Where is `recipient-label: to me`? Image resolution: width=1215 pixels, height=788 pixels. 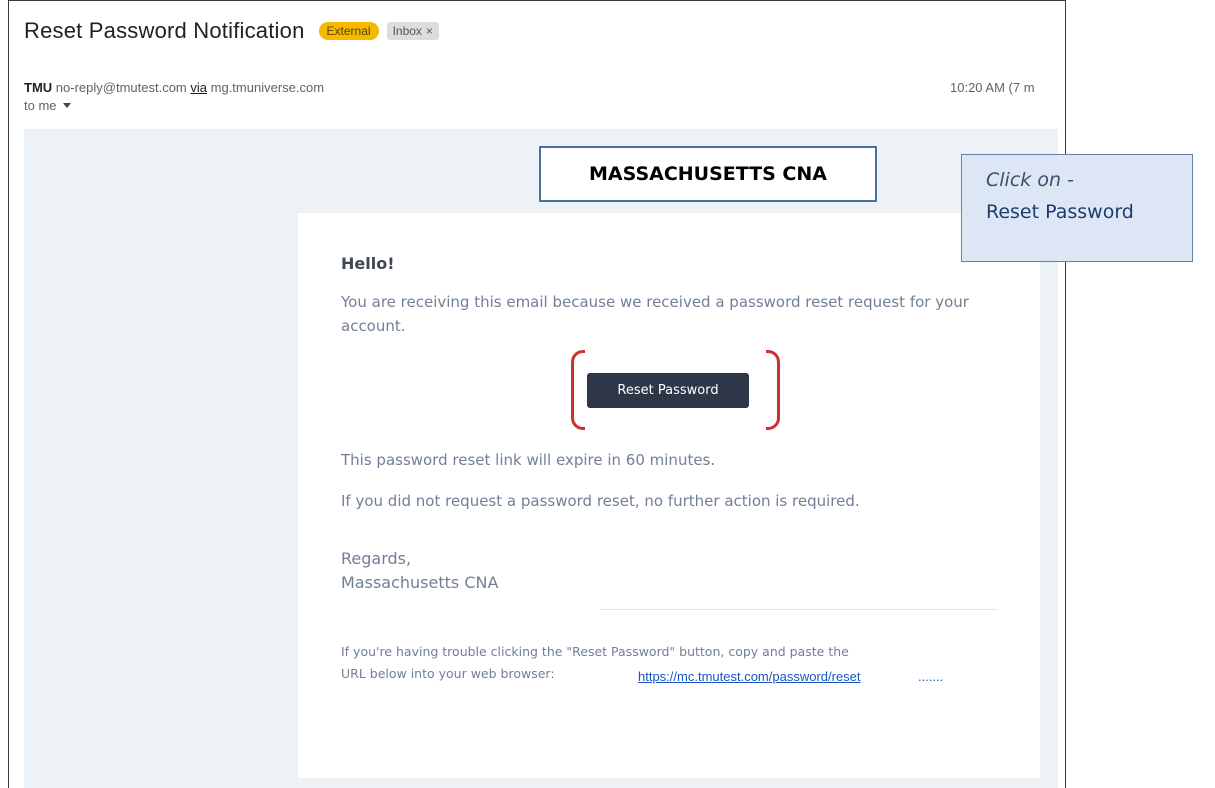 recipient-label: to me is located at coordinates (40, 105).